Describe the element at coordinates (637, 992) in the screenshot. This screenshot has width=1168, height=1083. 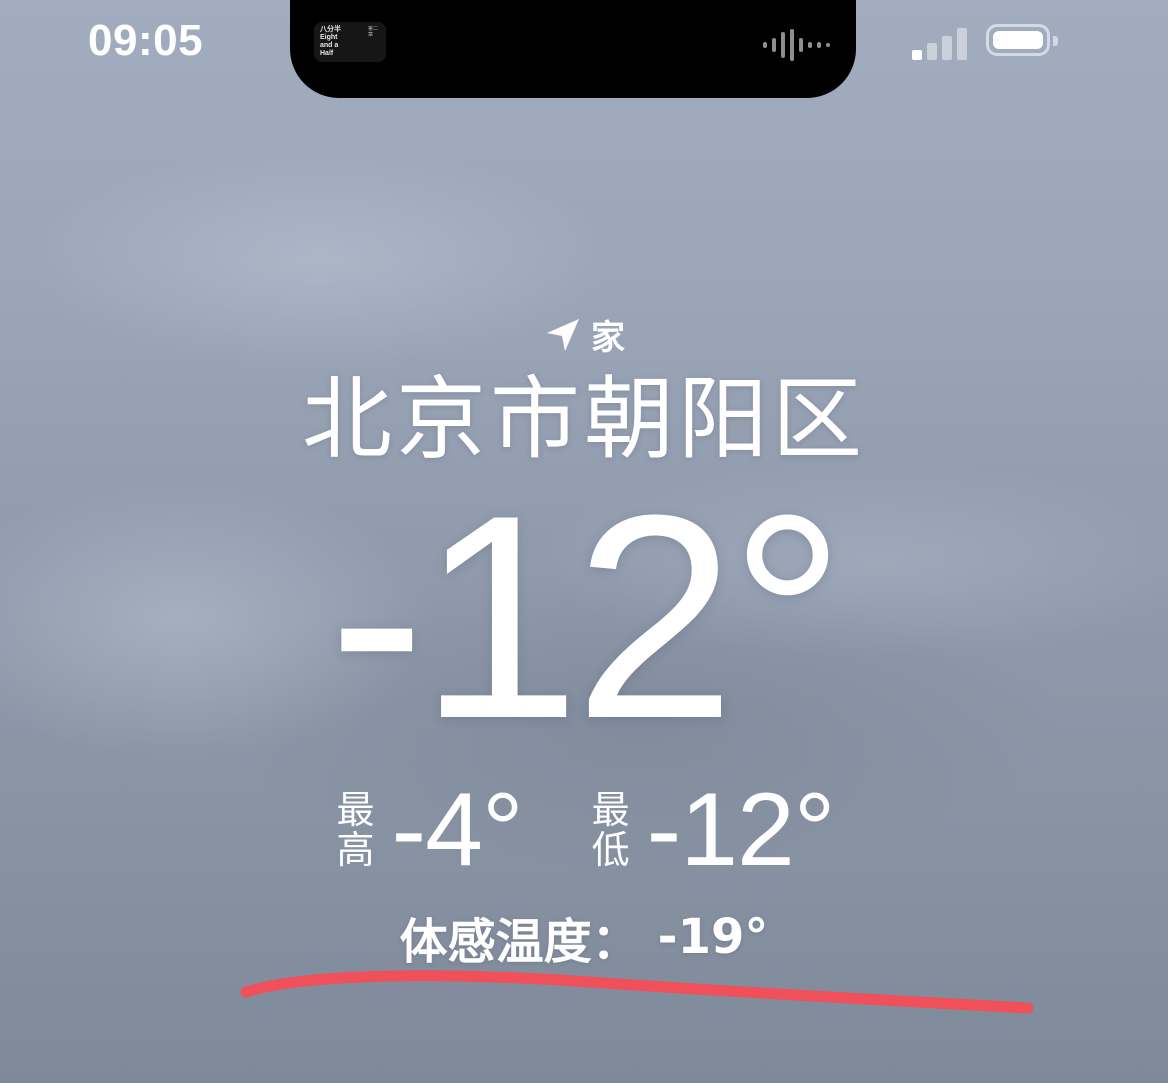
I see `red-underline-annotation` at that location.